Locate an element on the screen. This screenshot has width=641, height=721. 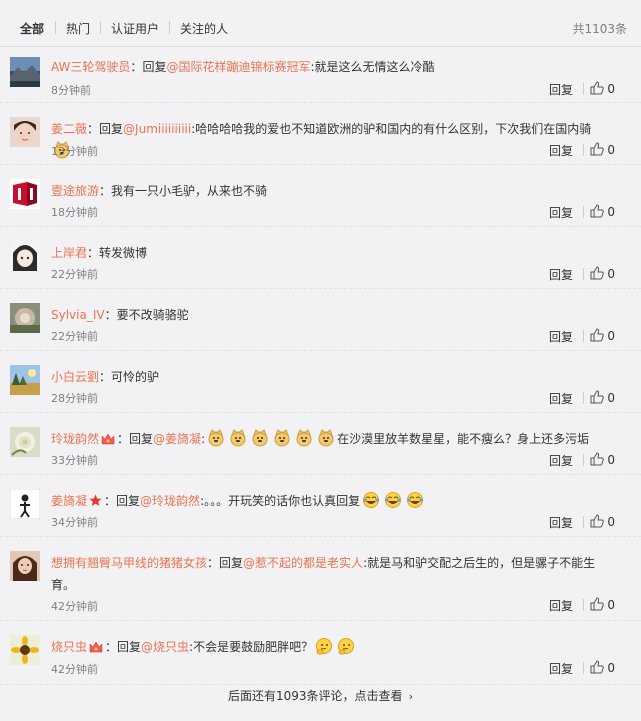
tab-hot: 热门 is located at coordinates (78, 28).